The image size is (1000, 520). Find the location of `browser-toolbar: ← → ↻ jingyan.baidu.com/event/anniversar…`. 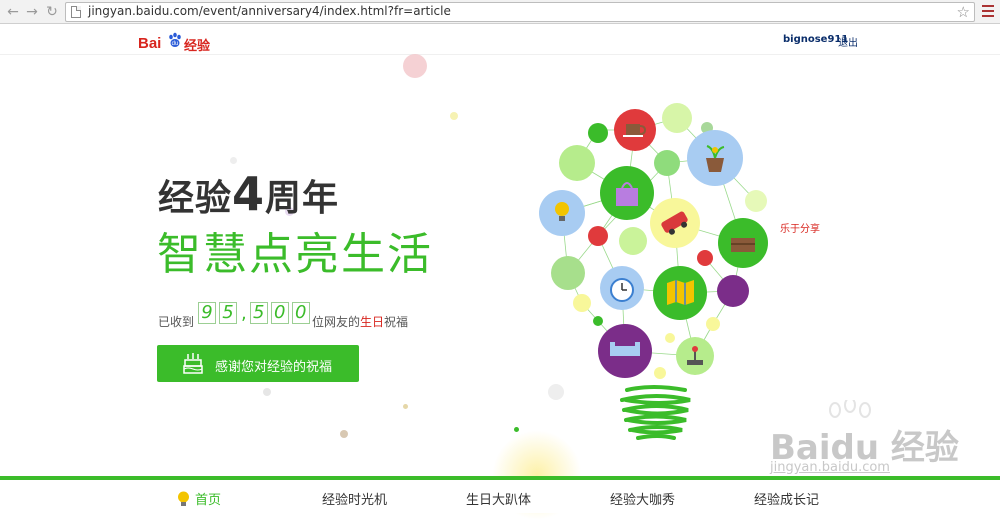

browser-toolbar: ← → ↻ jingyan.baidu.com/event/anniversar… is located at coordinates (500, 12).